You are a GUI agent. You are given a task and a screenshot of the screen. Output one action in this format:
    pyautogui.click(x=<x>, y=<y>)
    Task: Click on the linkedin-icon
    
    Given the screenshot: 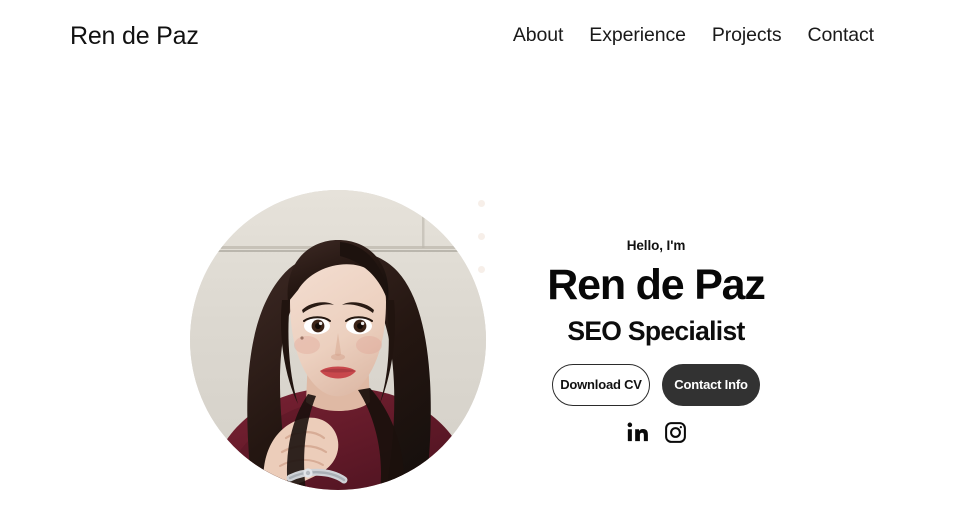 What is the action you would take?
    pyautogui.click(x=636, y=432)
    